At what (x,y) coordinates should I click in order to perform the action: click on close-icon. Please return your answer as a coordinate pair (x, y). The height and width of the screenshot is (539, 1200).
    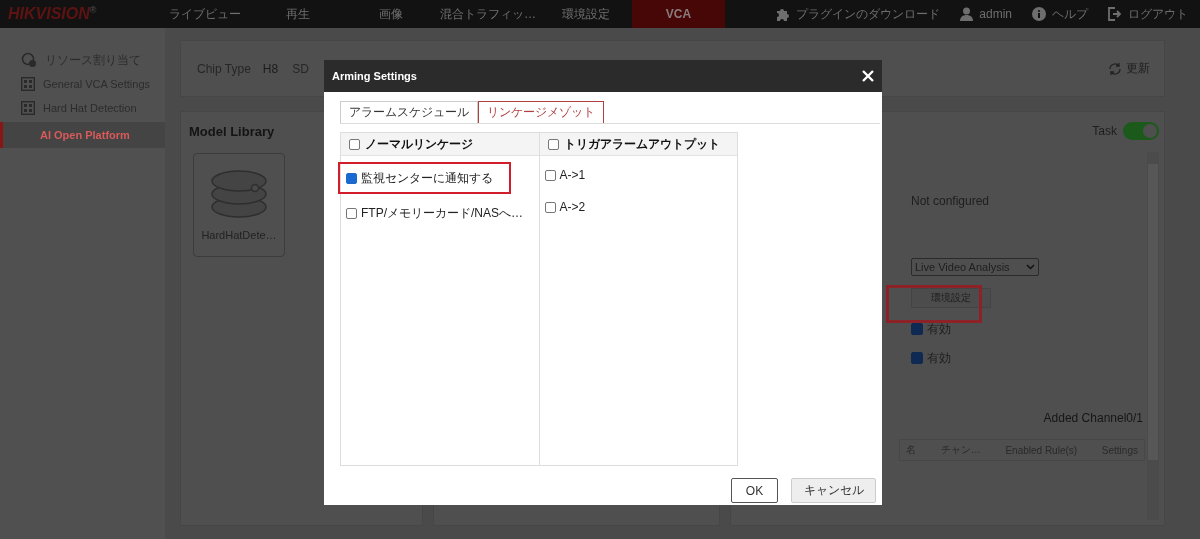
    Looking at the image, I should click on (868, 76).